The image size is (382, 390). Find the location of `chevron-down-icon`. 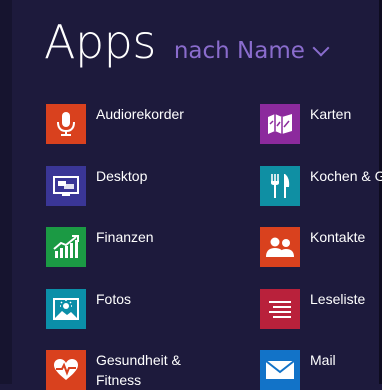

chevron-down-icon is located at coordinates (321, 48).